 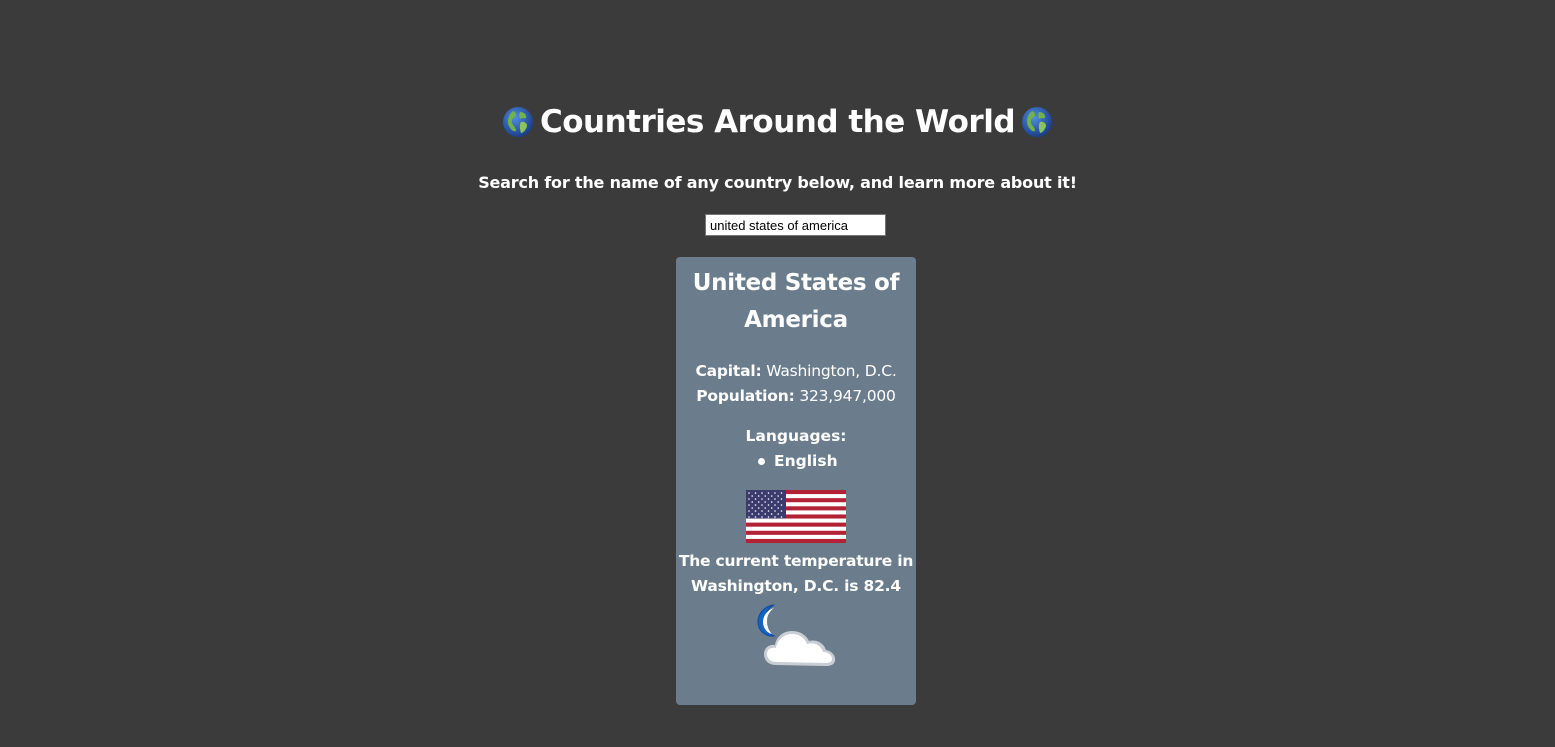 What do you see at coordinates (796, 301) in the screenshot?
I see `country-name: United States of America` at bounding box center [796, 301].